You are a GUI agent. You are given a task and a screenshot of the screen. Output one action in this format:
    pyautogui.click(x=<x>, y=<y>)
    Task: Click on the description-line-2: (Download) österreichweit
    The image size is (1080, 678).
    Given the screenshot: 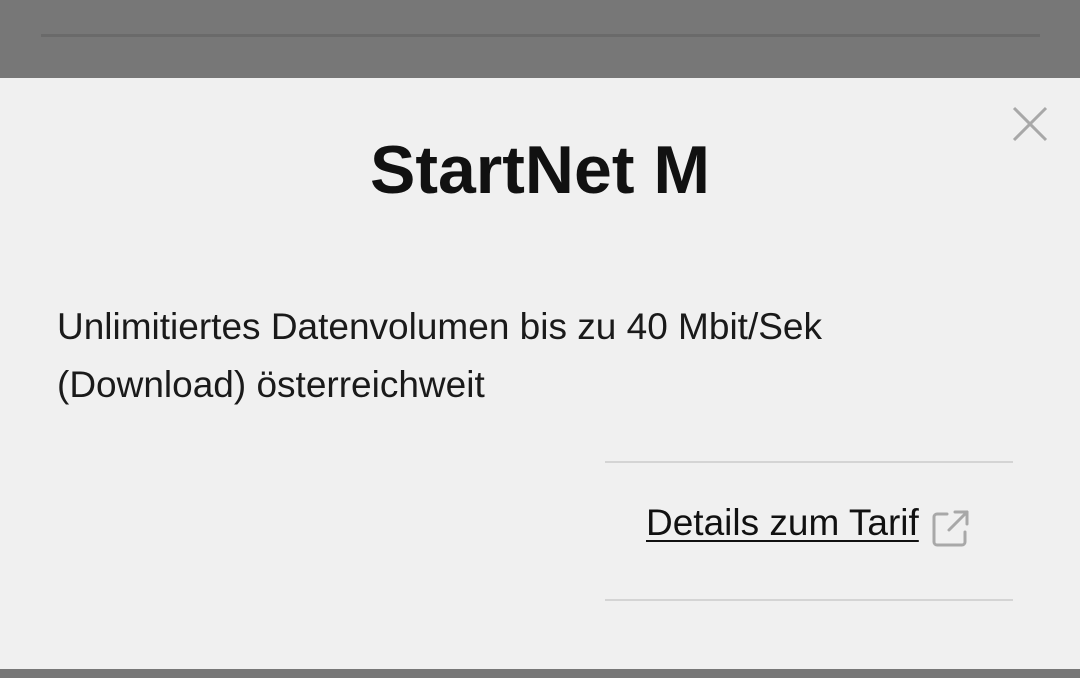 What is the action you would take?
    pyautogui.click(x=271, y=384)
    